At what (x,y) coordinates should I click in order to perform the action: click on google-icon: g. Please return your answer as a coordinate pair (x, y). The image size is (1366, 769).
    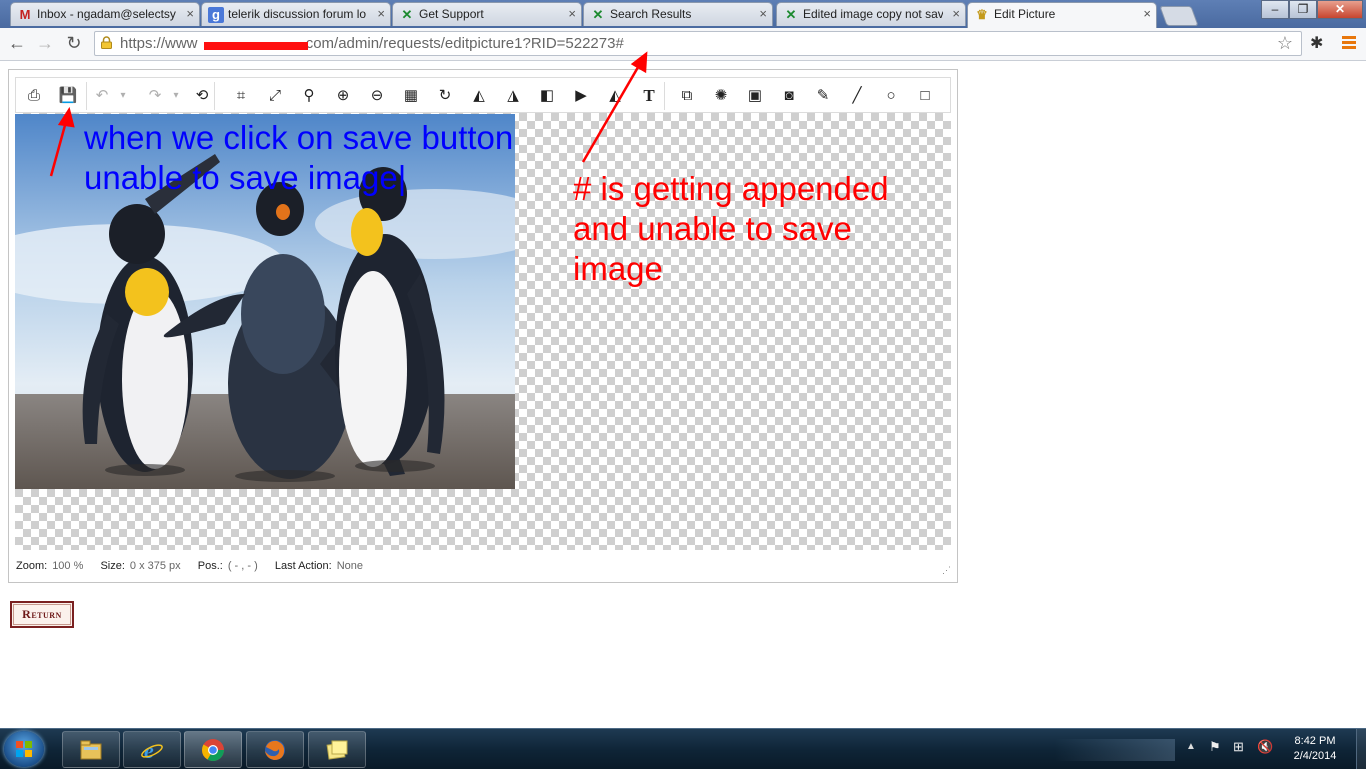
    Looking at the image, I should click on (216, 15).